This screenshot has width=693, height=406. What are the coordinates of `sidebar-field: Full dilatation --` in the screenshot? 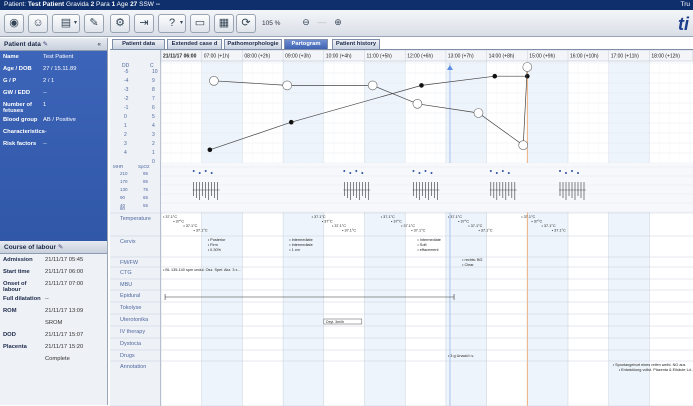 It's located at (53, 300).